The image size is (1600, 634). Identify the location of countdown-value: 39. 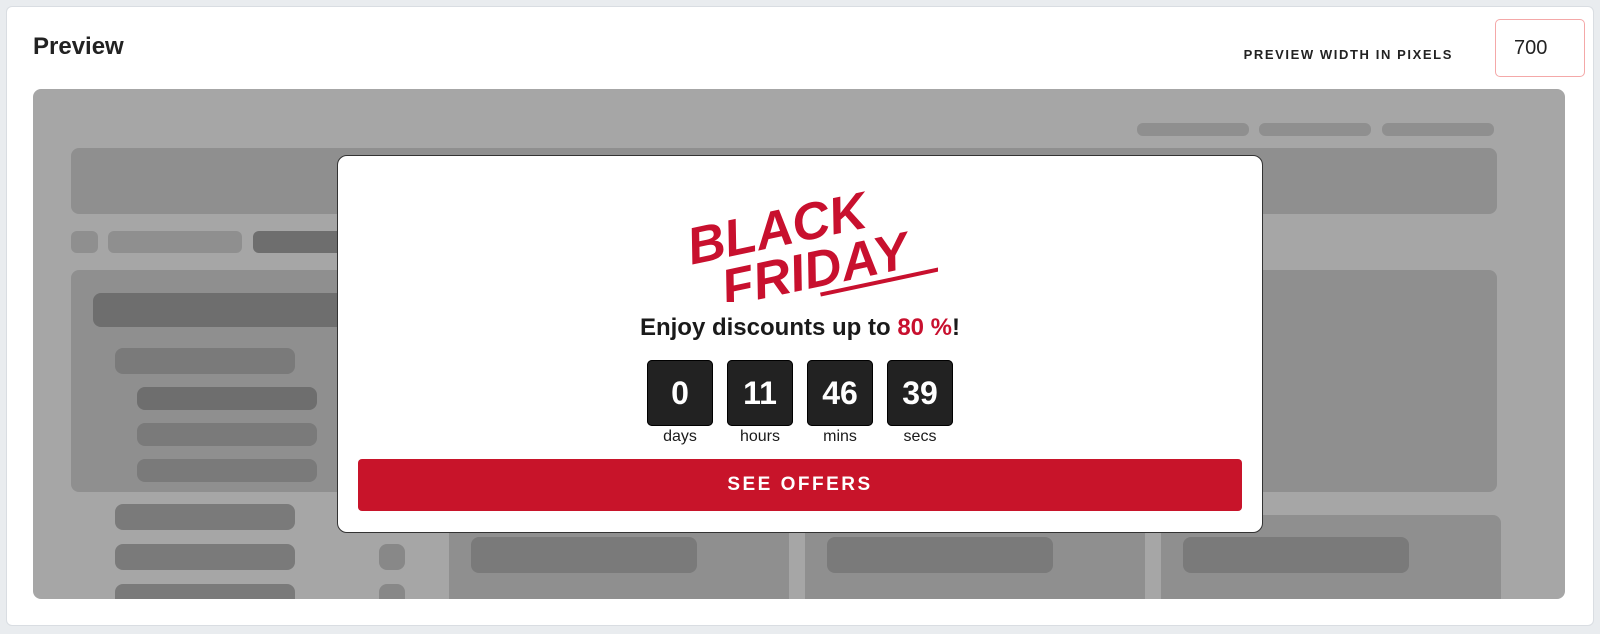
(920, 393).